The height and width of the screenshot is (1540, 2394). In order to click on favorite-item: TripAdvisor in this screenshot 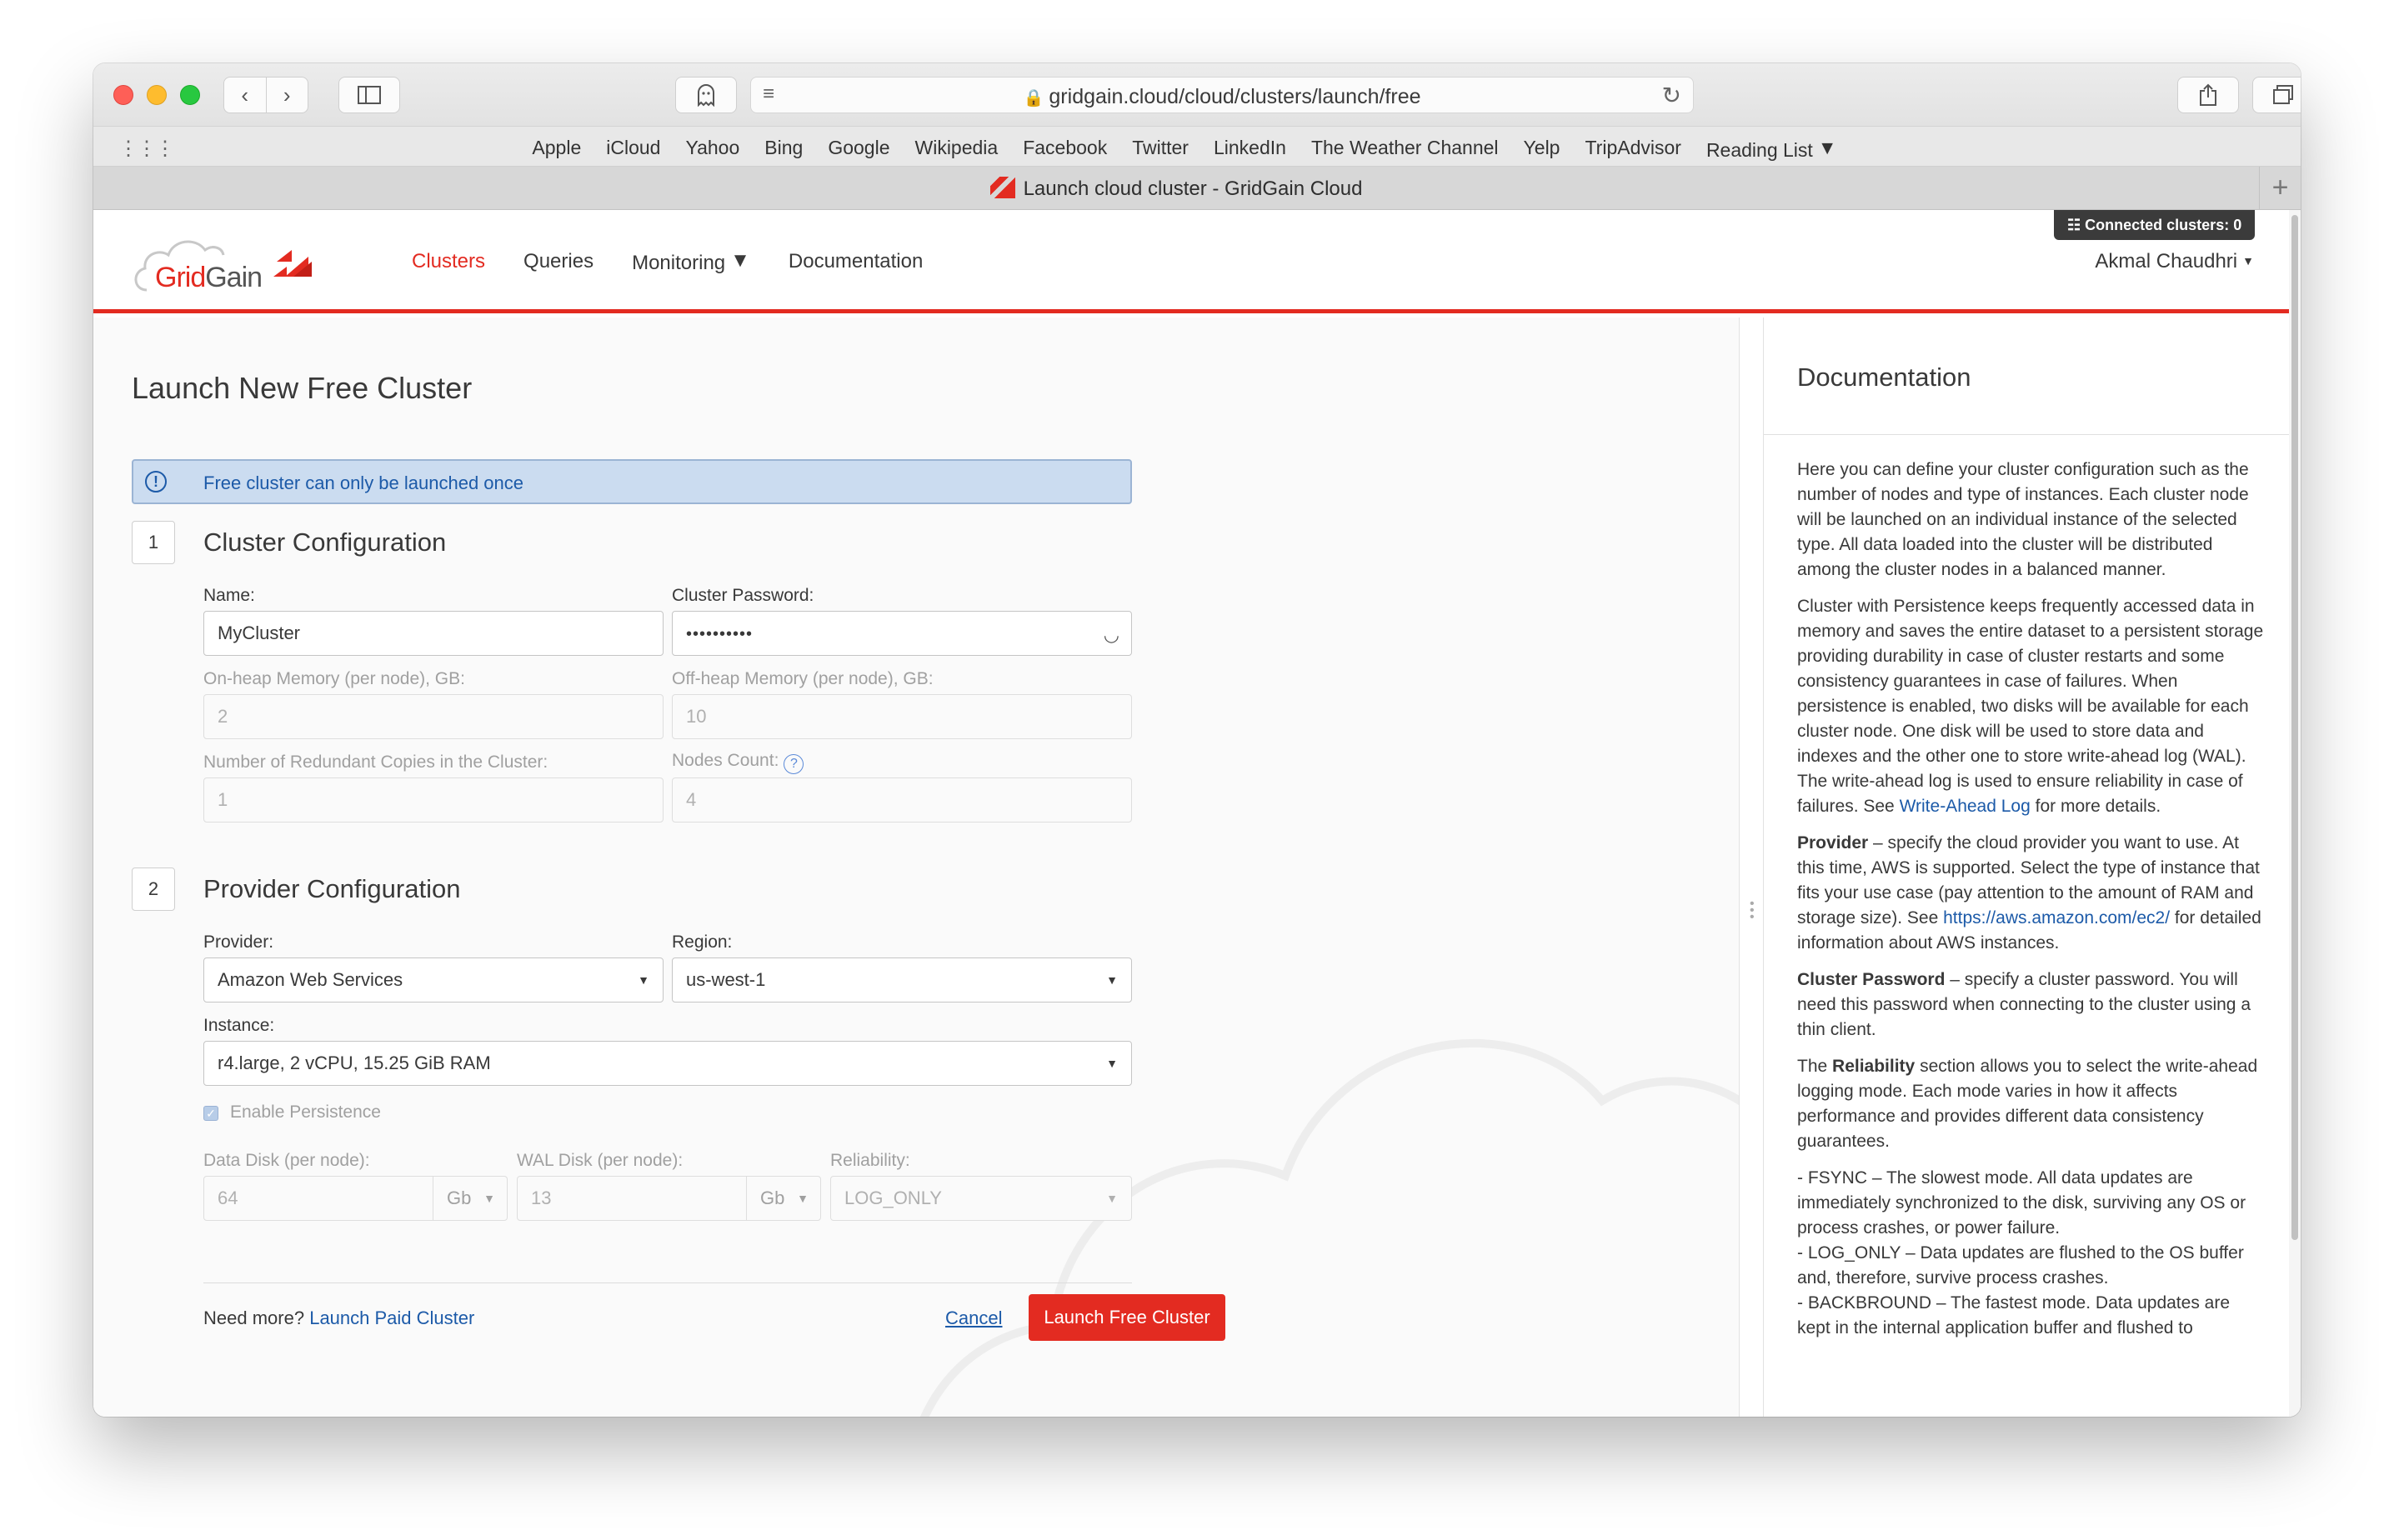, I will do `click(1632, 149)`.